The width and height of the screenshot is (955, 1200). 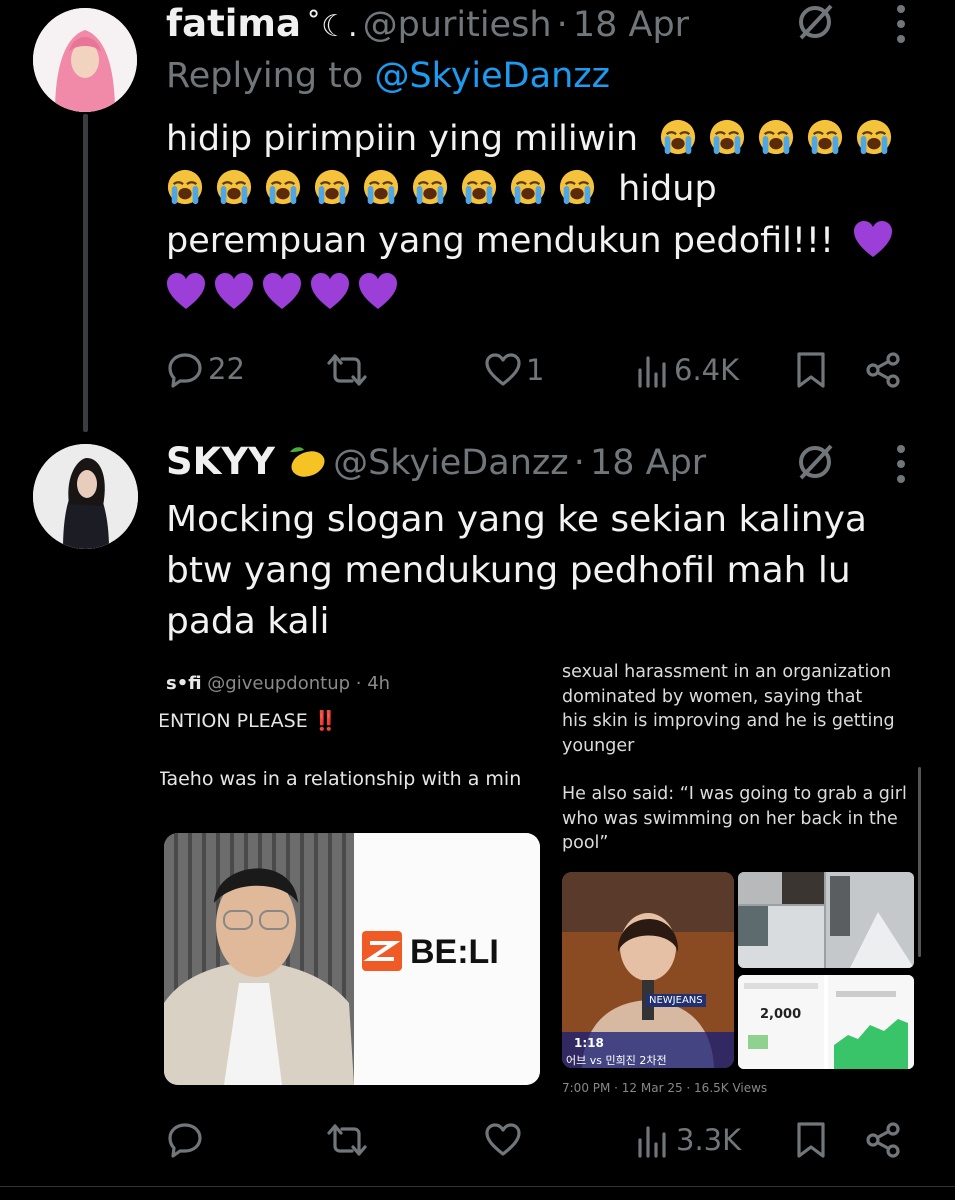 What do you see at coordinates (508, 570) in the screenshot?
I see `tweet-text-line: btw yang mendukung pedhofil mah lu` at bounding box center [508, 570].